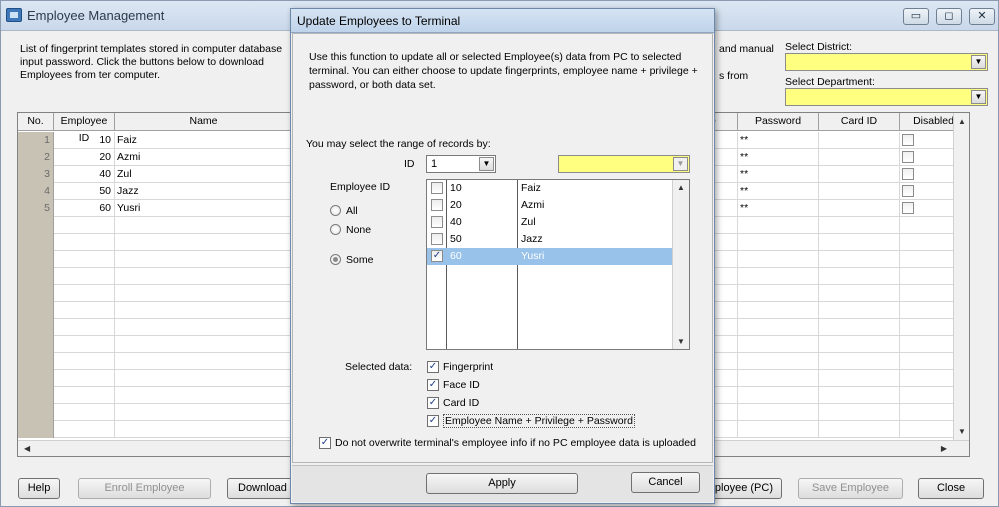  What do you see at coordinates (204, 174) in the screenshot?
I see `name-cell: Zul` at bounding box center [204, 174].